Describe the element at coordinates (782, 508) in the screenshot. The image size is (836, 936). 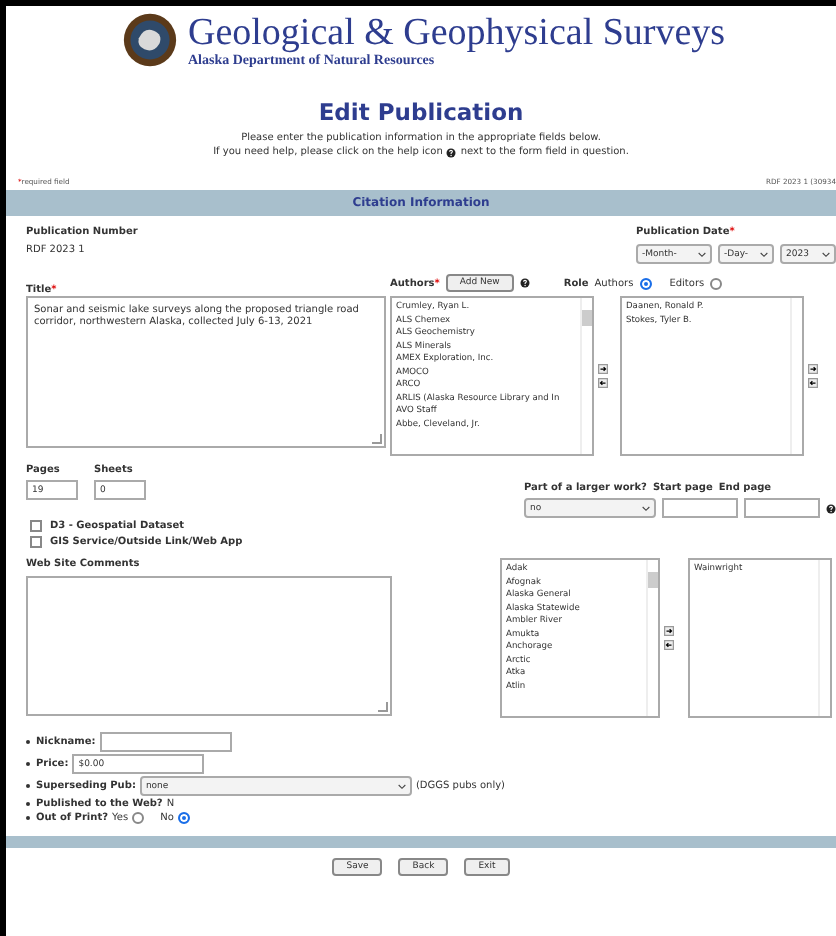
I see `end-page-field` at that location.